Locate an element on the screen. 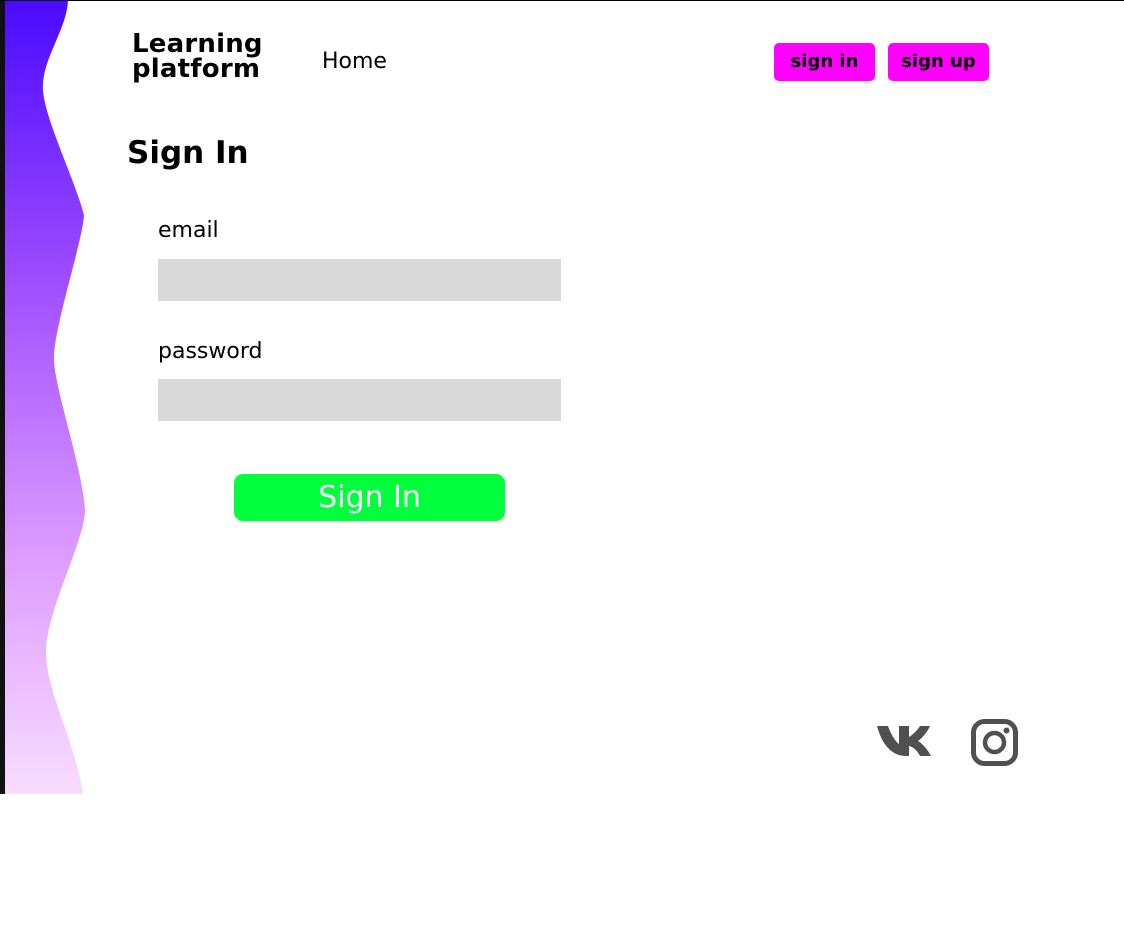 This screenshot has height=929, width=1124. nav-home-link: Home is located at coordinates (354, 62).